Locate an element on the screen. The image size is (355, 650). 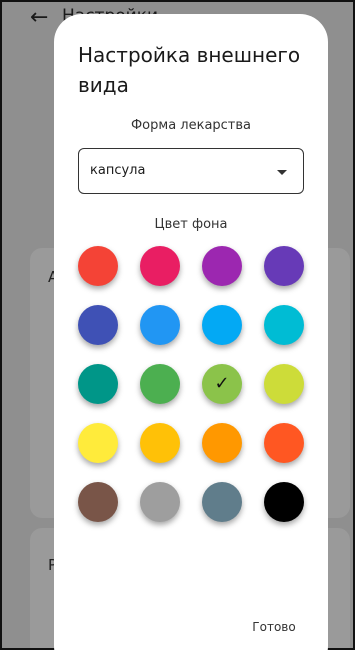
dialog-title: Настройка внешнего вида is located at coordinates (189, 70).